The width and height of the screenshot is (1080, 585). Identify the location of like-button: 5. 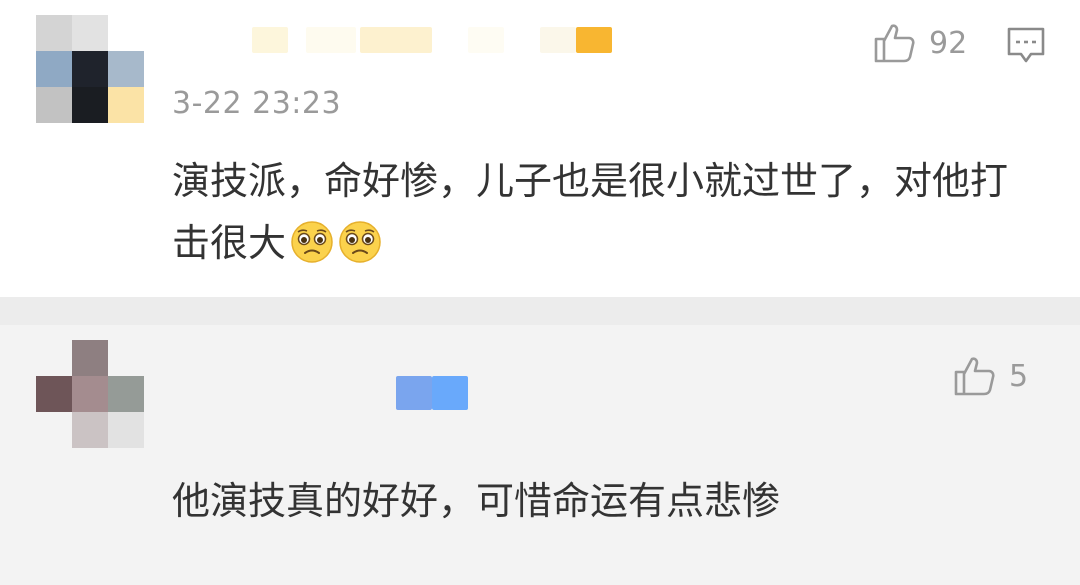
(990, 376).